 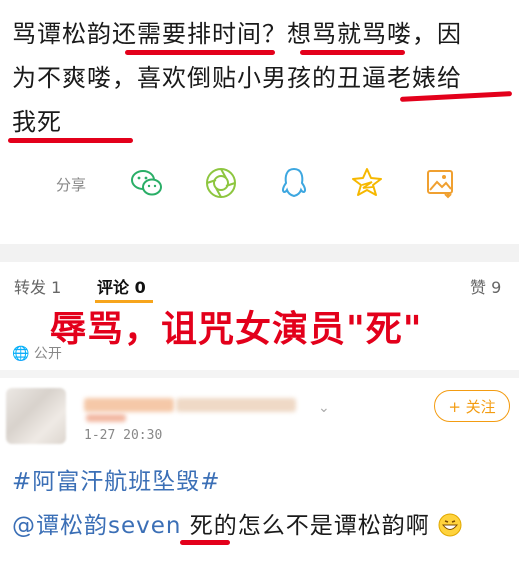 I want to click on follow-button: + 关注, so click(x=472, y=406).